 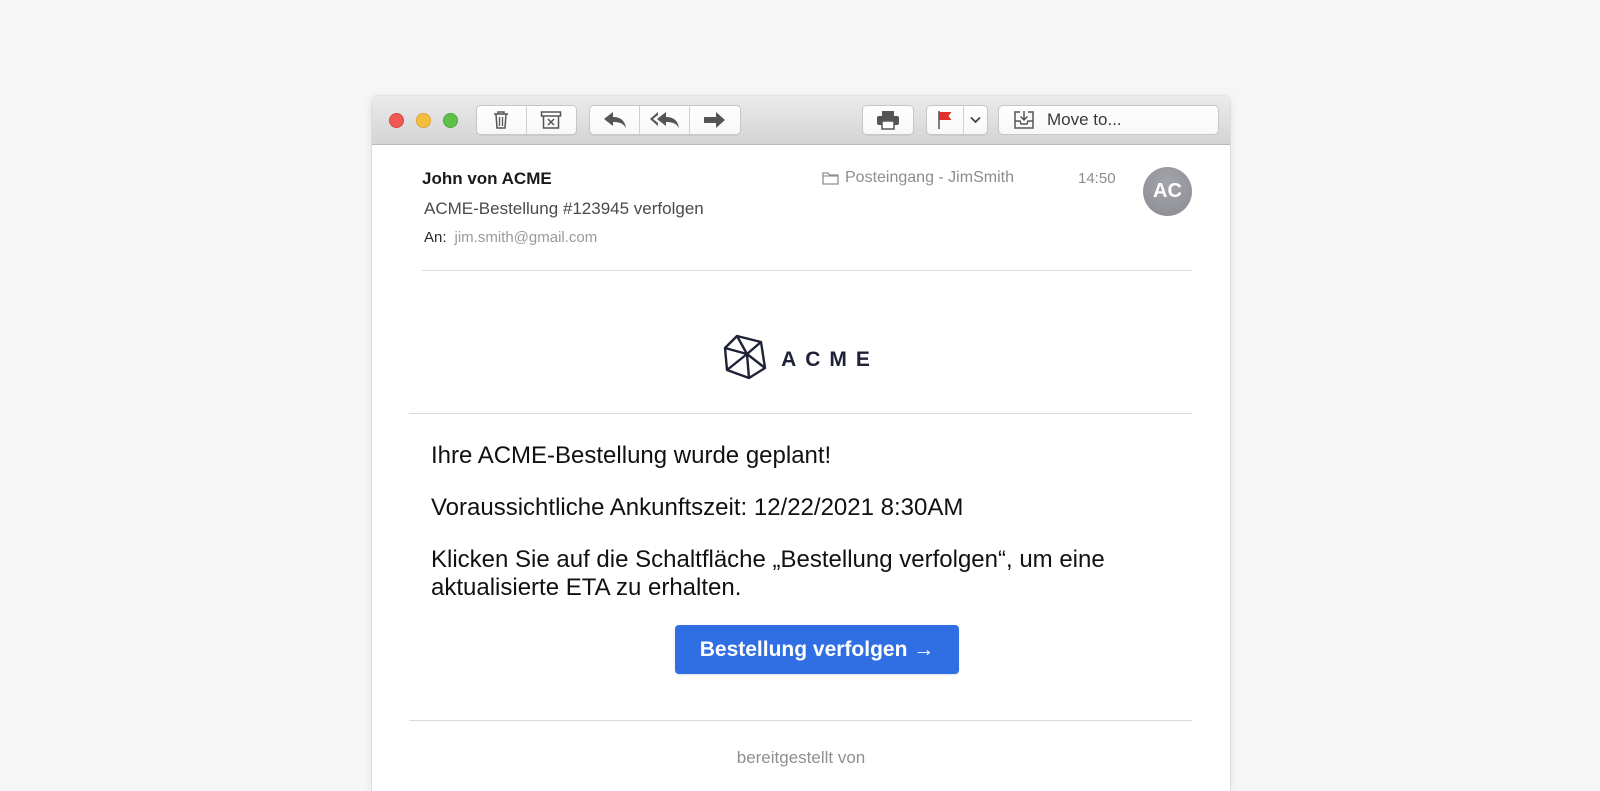 I want to click on move-to-icon, so click(x=1024, y=120).